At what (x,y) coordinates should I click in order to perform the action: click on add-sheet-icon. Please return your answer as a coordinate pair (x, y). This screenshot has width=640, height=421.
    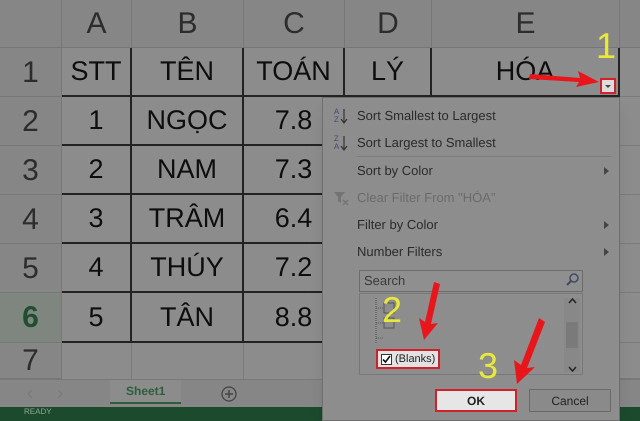
    Looking at the image, I should click on (229, 394).